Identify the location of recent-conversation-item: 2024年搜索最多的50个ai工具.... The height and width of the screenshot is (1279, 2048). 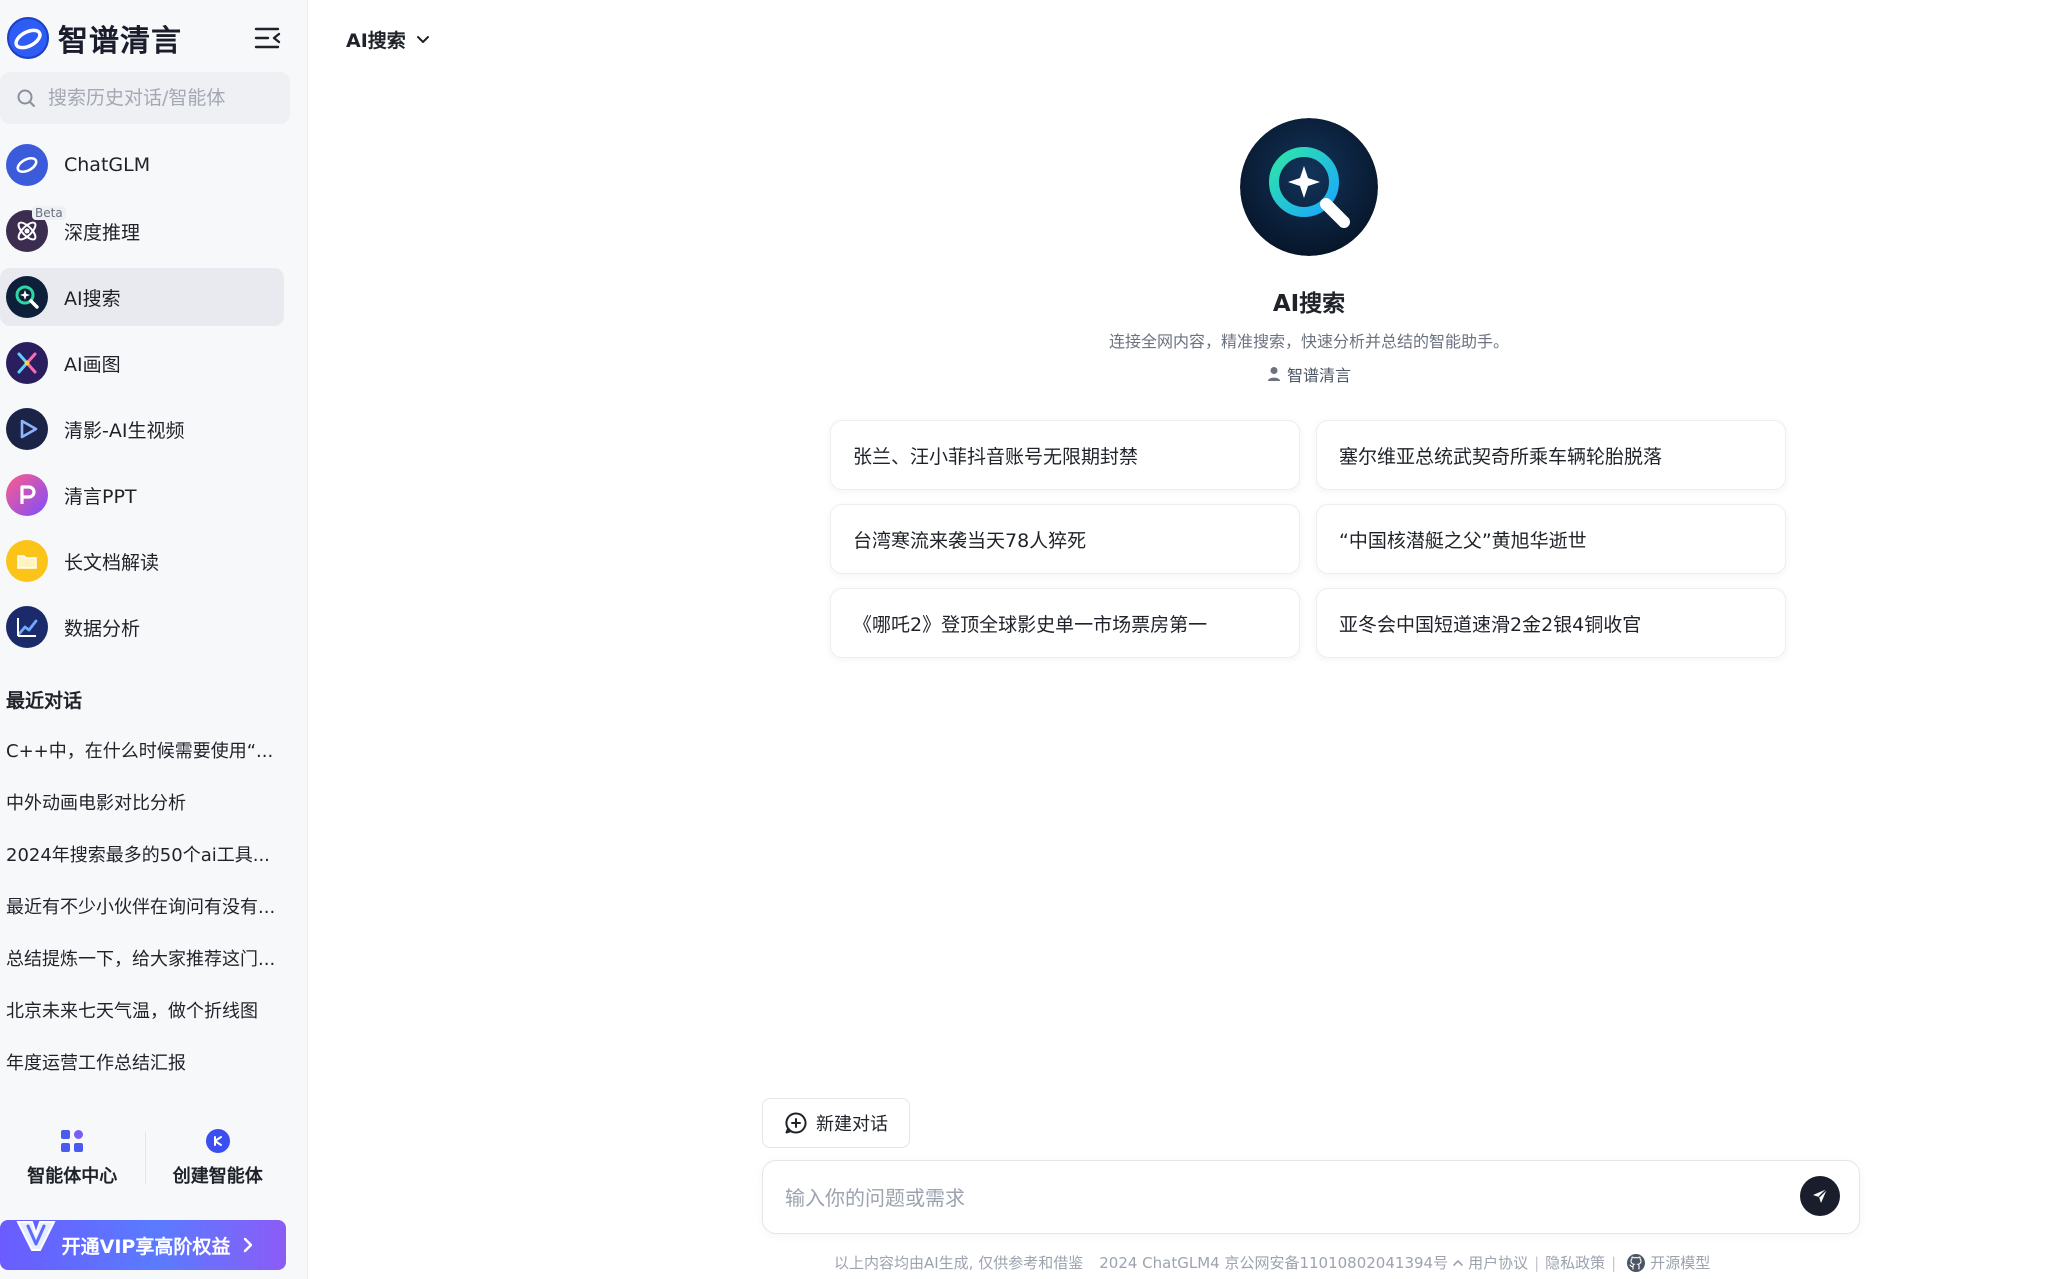
(146, 854).